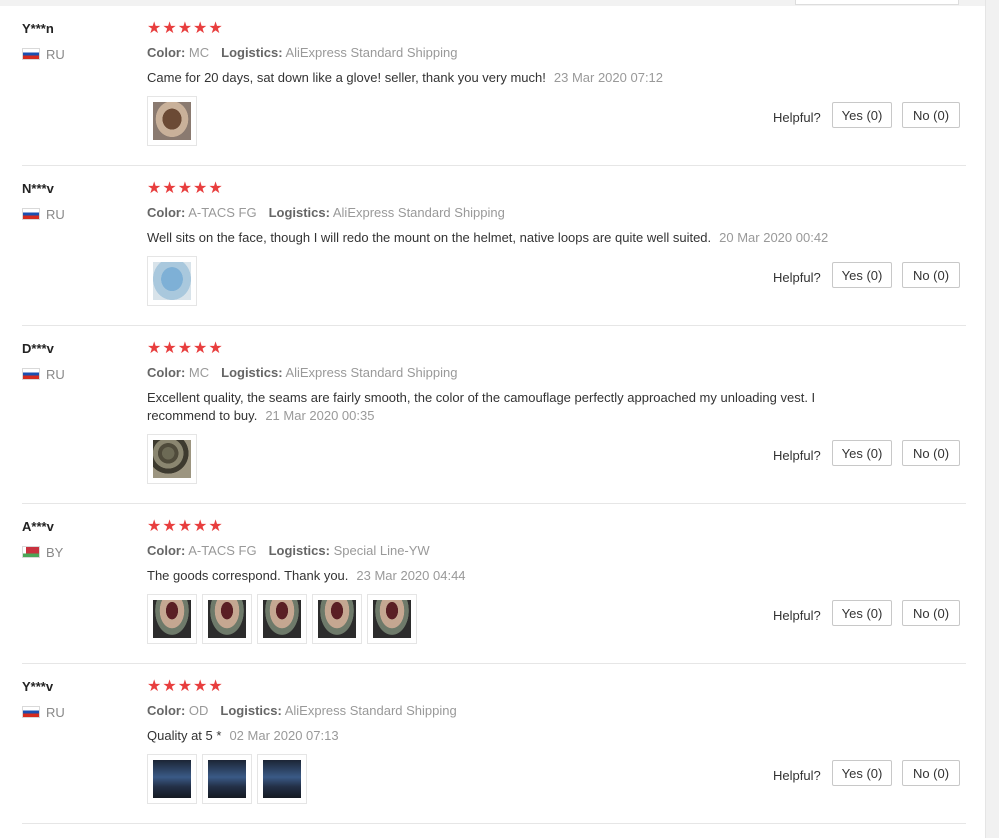 This screenshot has width=999, height=838. I want to click on blue-mask-photo, so click(172, 281).